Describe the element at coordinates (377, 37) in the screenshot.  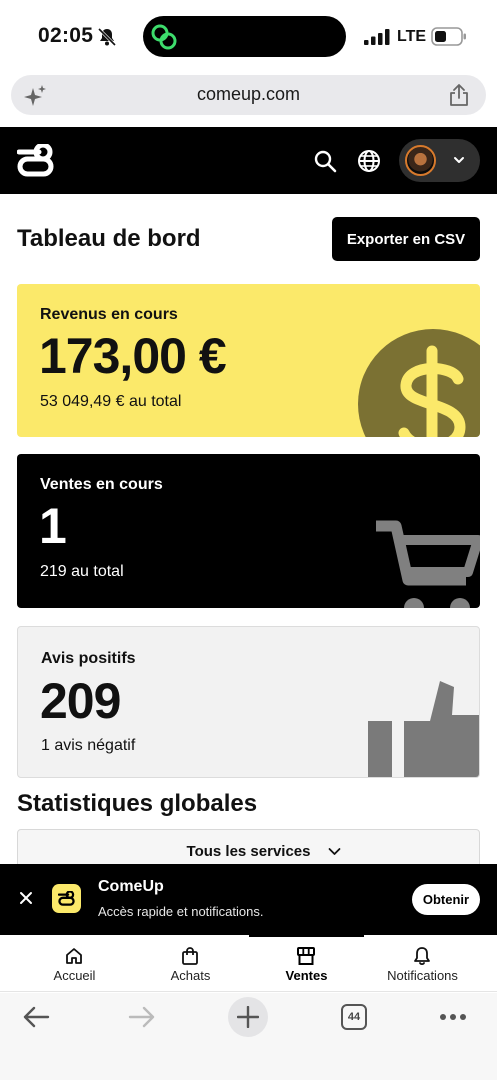
I see `signal-icon` at that location.